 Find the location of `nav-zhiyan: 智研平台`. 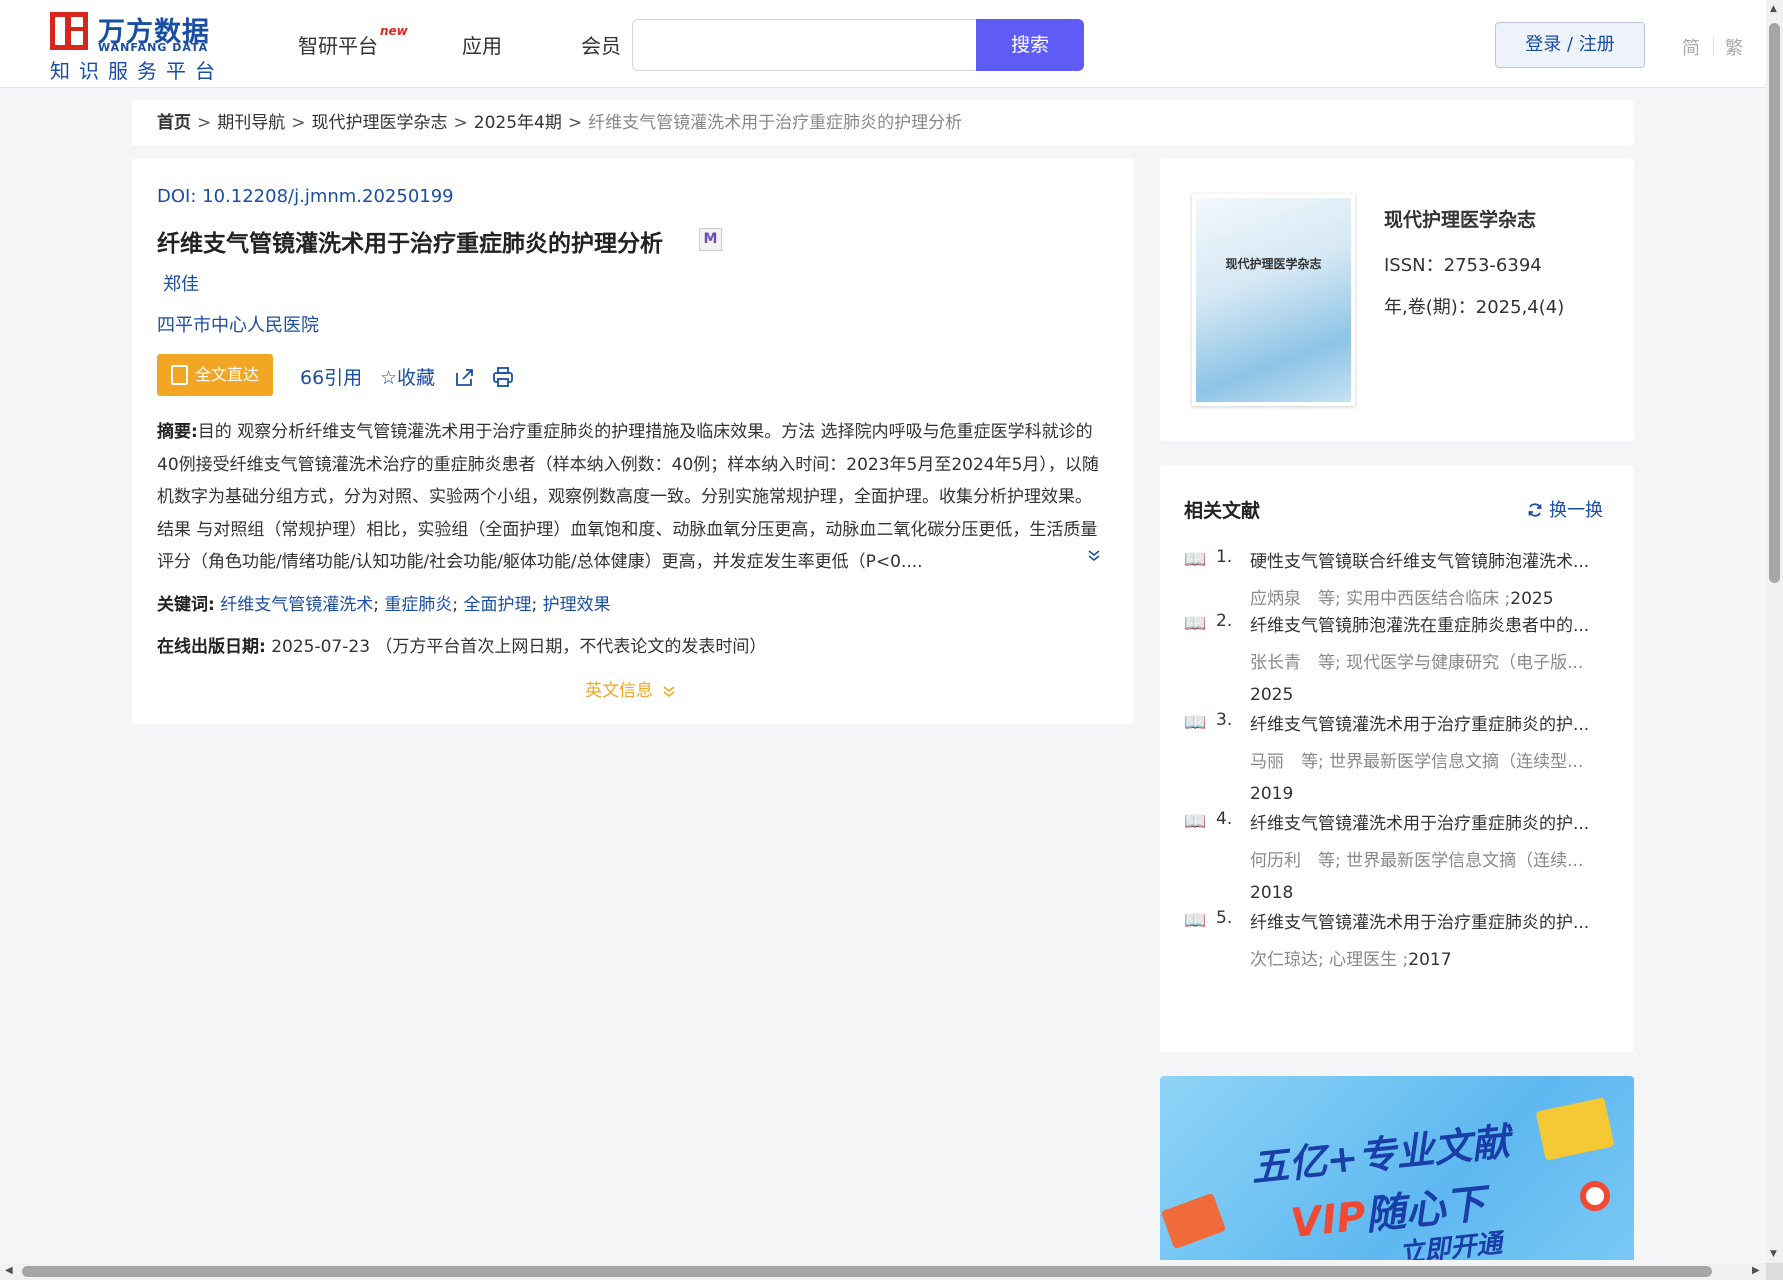

nav-zhiyan: 智研平台 is located at coordinates (338, 44).